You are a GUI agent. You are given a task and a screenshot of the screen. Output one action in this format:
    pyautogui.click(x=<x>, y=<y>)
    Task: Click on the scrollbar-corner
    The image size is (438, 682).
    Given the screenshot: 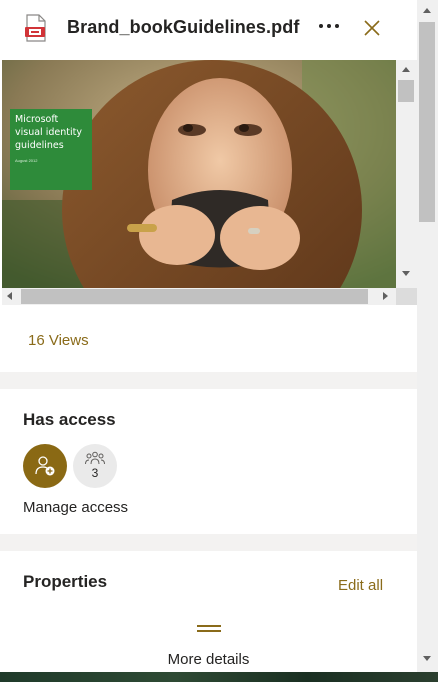 What is the action you would take?
    pyautogui.click(x=406, y=296)
    